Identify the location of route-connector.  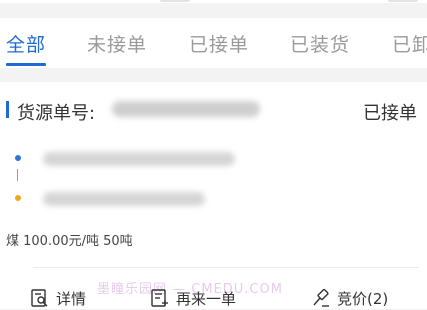
(17, 175).